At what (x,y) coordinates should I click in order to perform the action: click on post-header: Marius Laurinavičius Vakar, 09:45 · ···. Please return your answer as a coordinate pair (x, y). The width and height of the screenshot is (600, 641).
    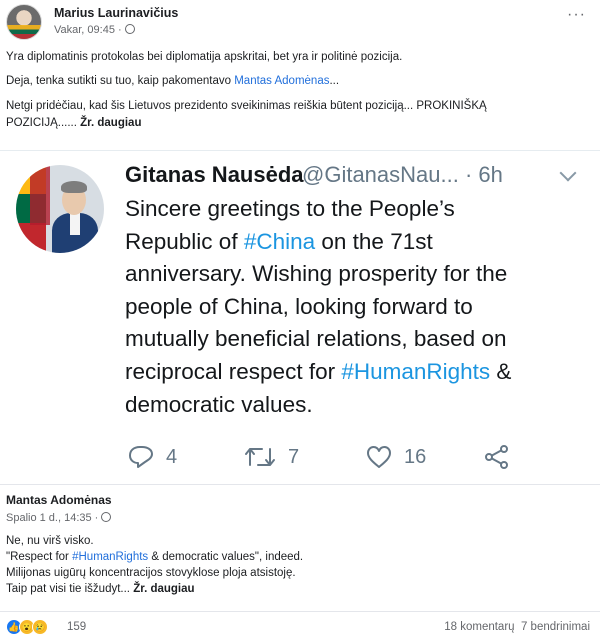
    Looking at the image, I should click on (300, 22).